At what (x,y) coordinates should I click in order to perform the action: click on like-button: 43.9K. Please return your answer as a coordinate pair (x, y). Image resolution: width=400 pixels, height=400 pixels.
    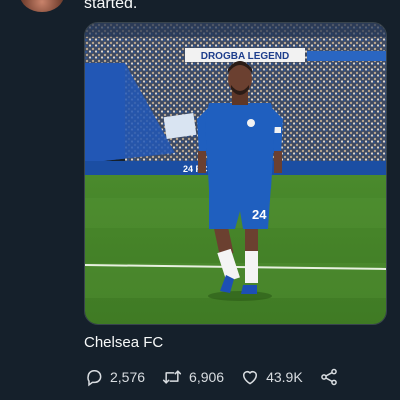
    Looking at the image, I should click on (279, 377).